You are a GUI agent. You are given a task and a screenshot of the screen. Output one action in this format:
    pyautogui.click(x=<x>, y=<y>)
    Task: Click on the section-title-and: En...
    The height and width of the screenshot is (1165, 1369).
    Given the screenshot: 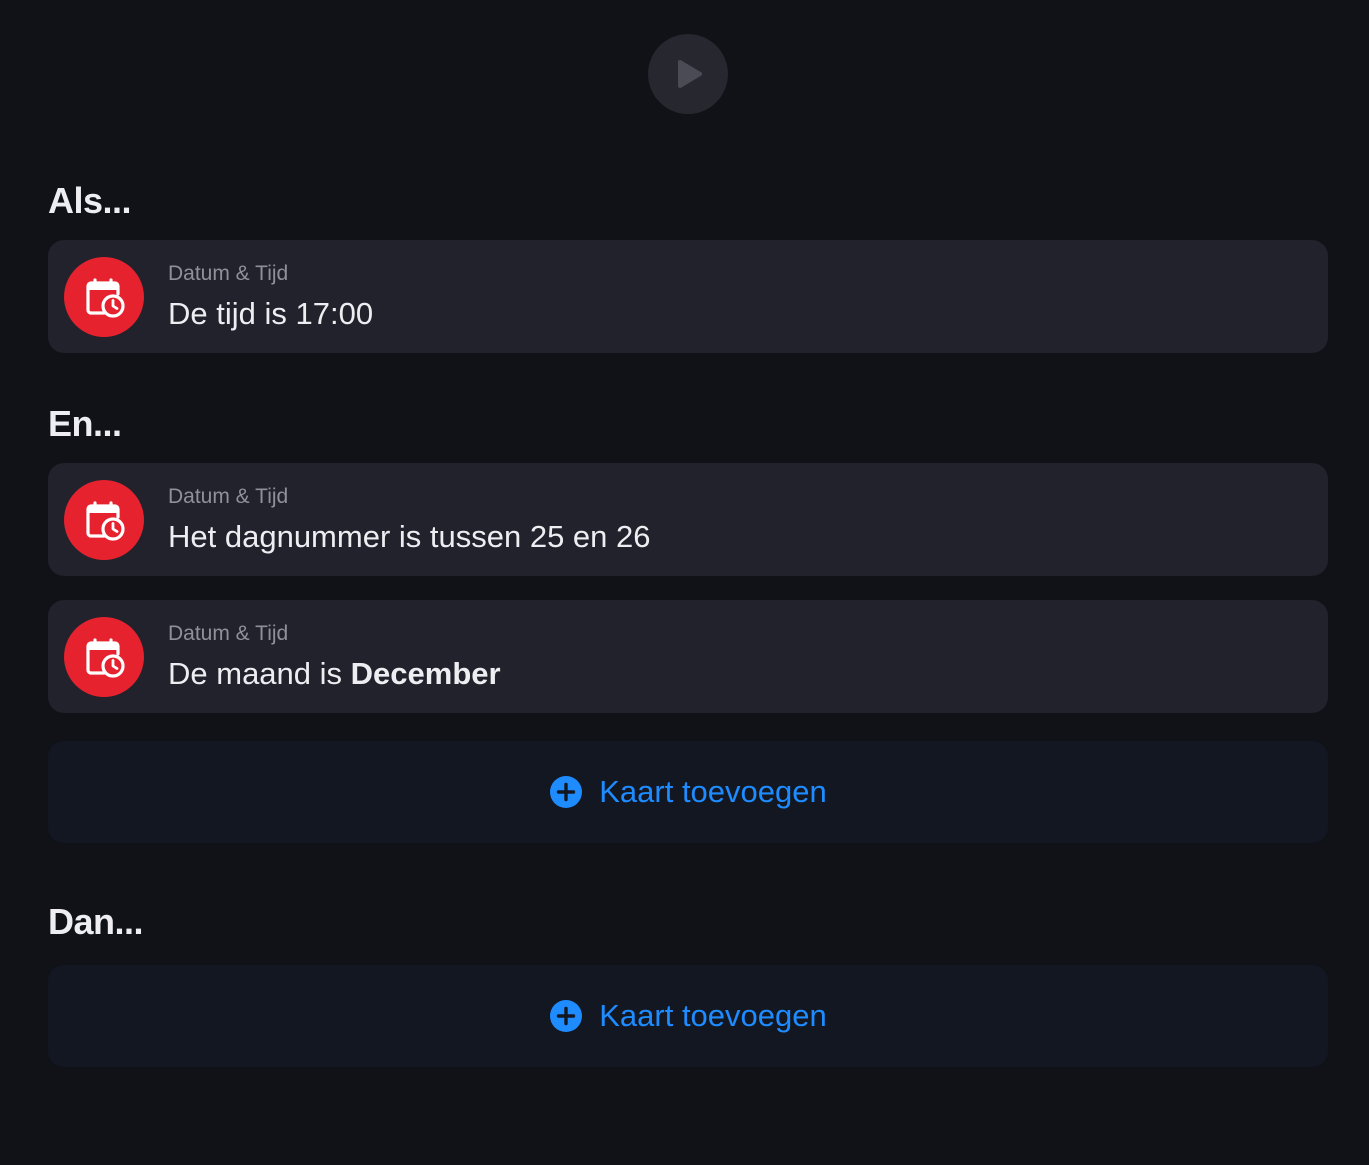 What is the action you would take?
    pyautogui.click(x=85, y=423)
    